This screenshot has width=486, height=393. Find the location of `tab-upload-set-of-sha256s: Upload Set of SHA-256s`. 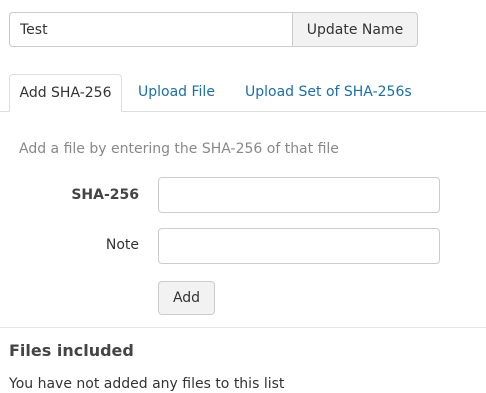

tab-upload-set-of-sha256s: Upload Set of SHA-256s is located at coordinates (328, 93).